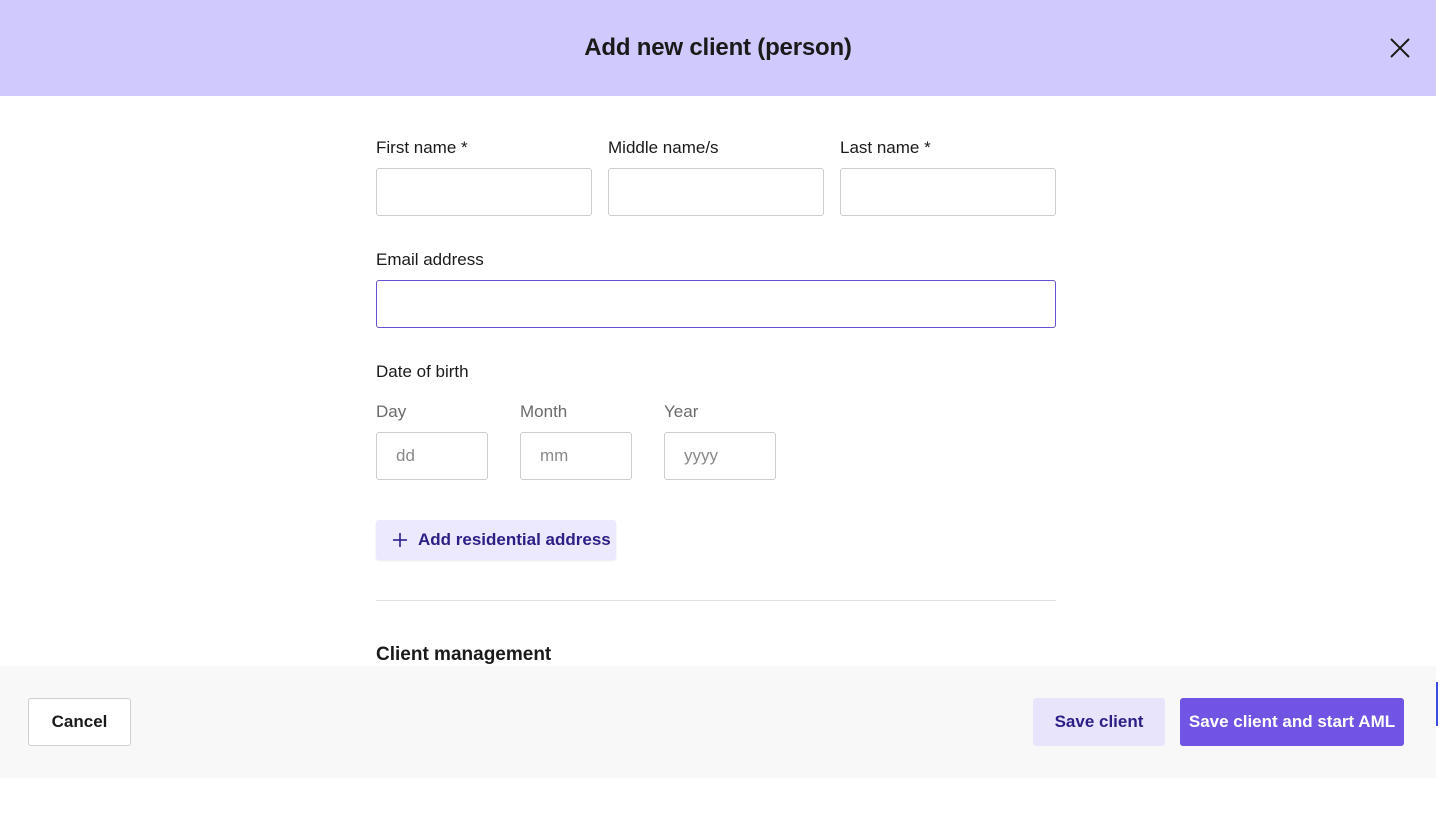 The height and width of the screenshot is (833, 1446). I want to click on dob-year-label: Year, so click(681, 411).